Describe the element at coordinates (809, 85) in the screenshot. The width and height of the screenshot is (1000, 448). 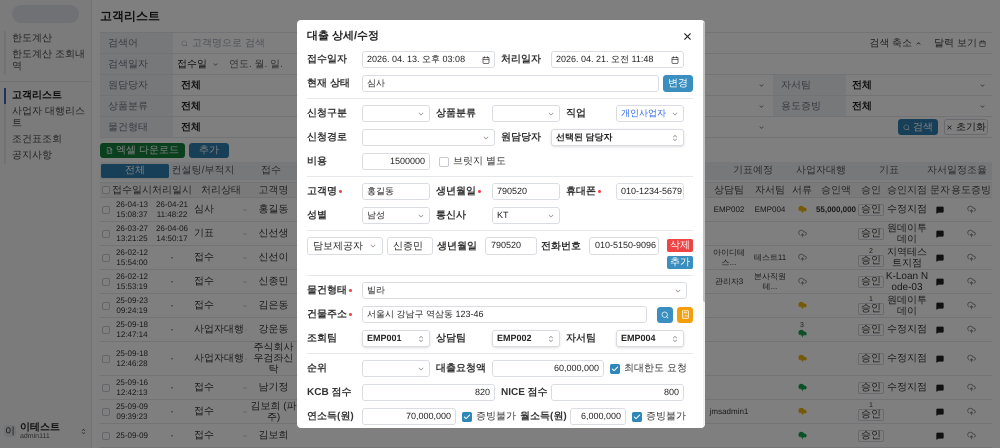
I see `filter-label: 자서팀` at that location.